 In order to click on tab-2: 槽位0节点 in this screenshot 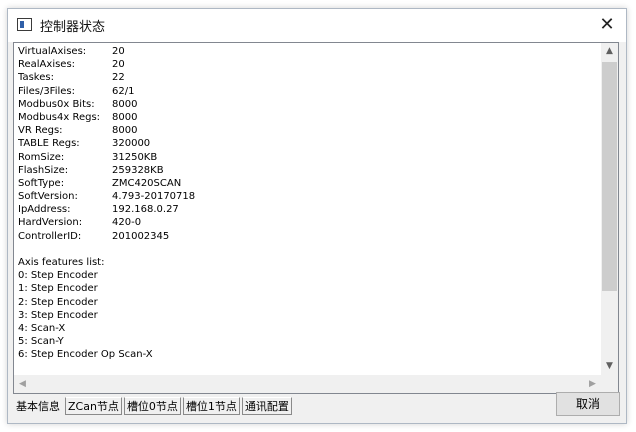, I will do `click(152, 406)`.